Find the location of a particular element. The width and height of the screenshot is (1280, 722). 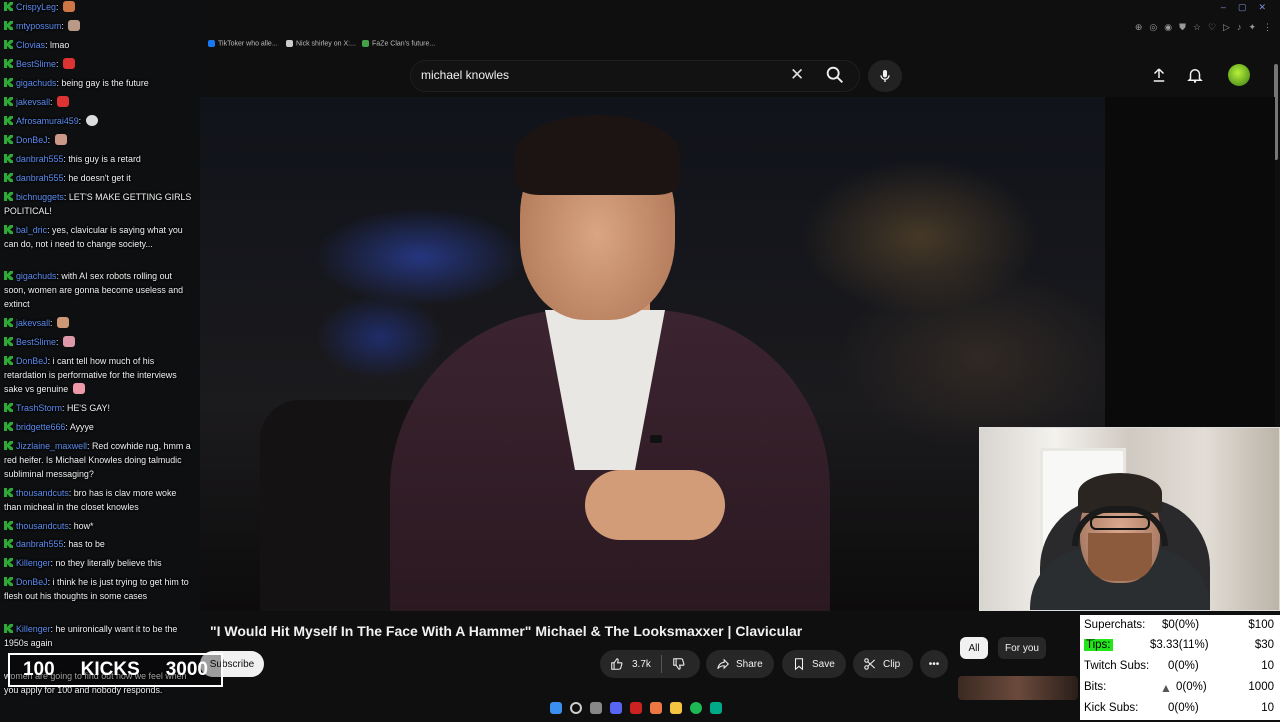

clip-button: Clip is located at coordinates (883, 664).